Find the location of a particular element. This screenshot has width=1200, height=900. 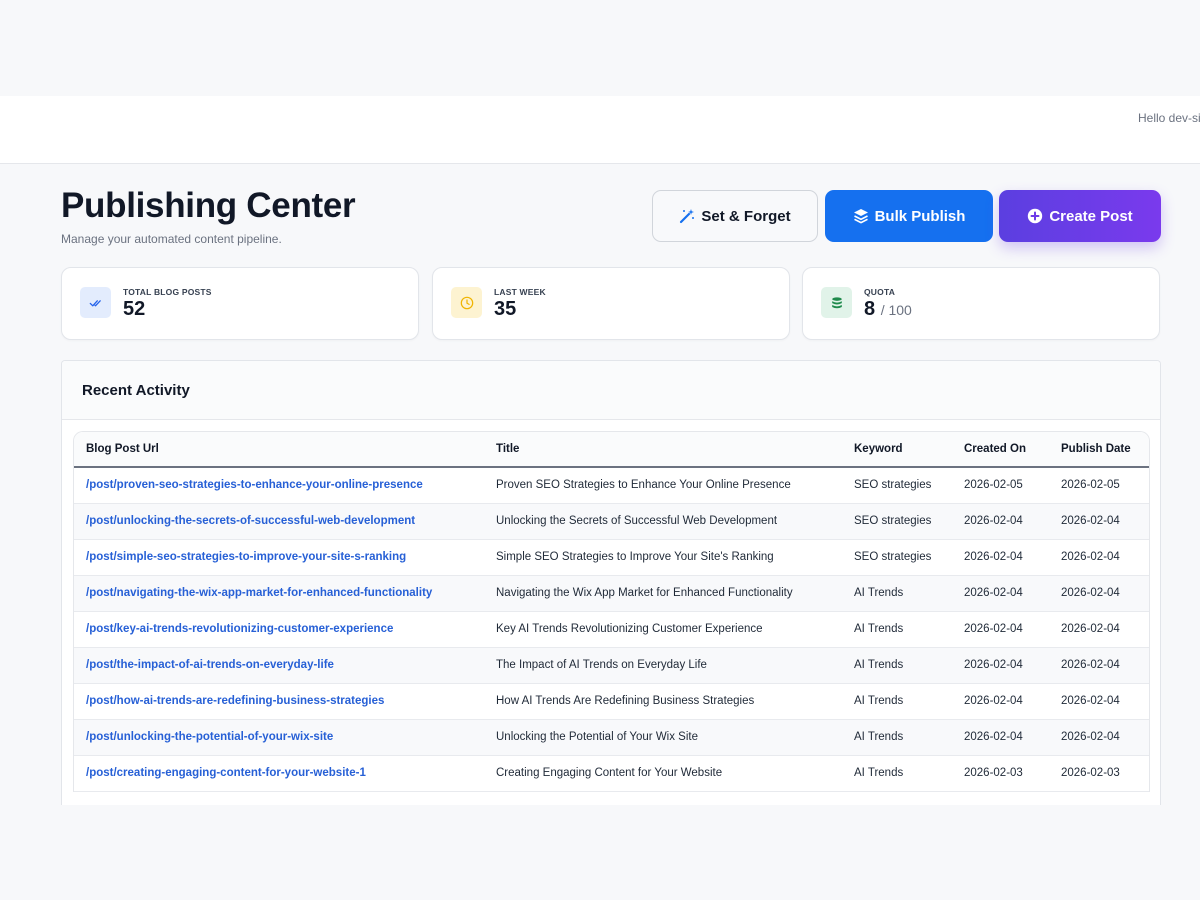

stat-label: LAST WEEK is located at coordinates (520, 292).